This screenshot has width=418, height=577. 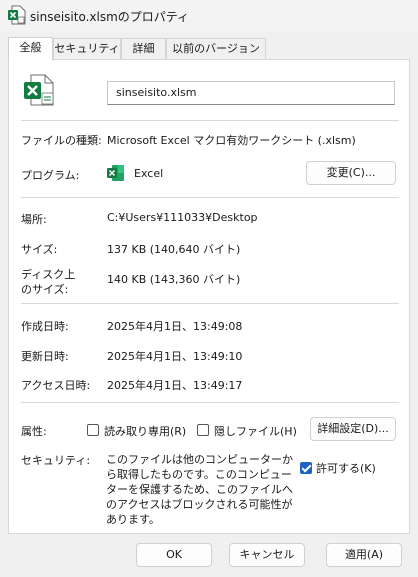 What do you see at coordinates (174, 249) in the screenshot?
I see `size-value: 137 KB (140,640 バイト)` at bounding box center [174, 249].